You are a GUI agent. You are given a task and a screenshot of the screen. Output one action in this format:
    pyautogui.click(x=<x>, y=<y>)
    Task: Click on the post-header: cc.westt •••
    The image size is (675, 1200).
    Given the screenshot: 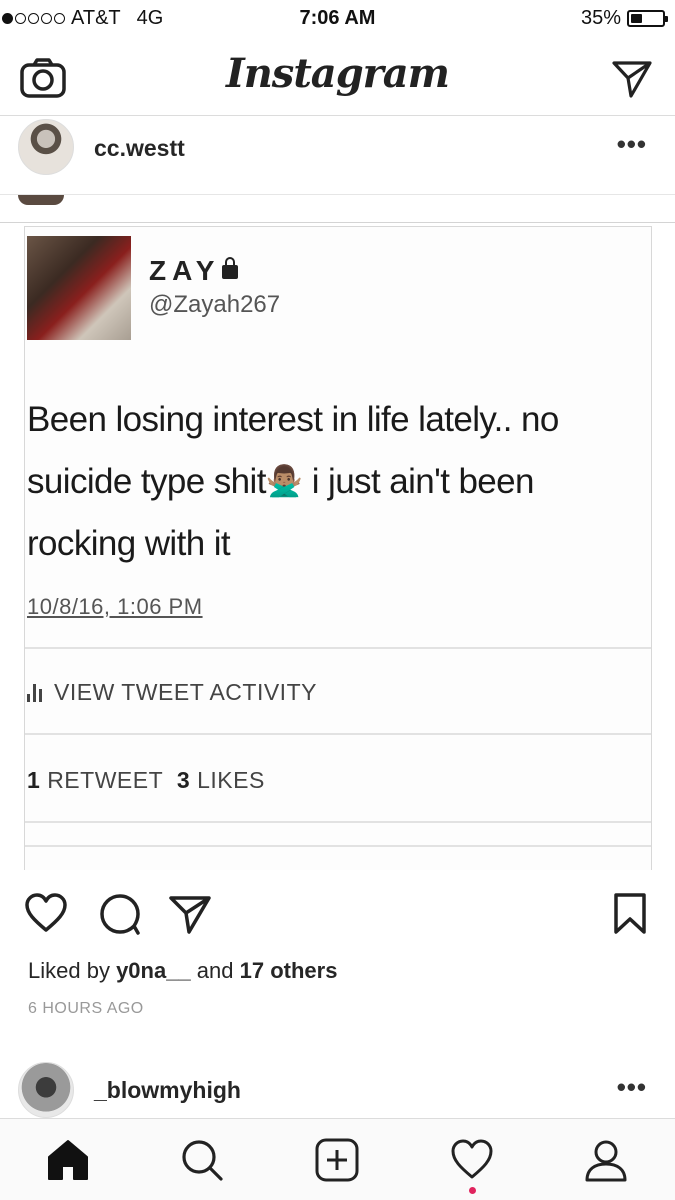 What is the action you would take?
    pyautogui.click(x=337, y=156)
    